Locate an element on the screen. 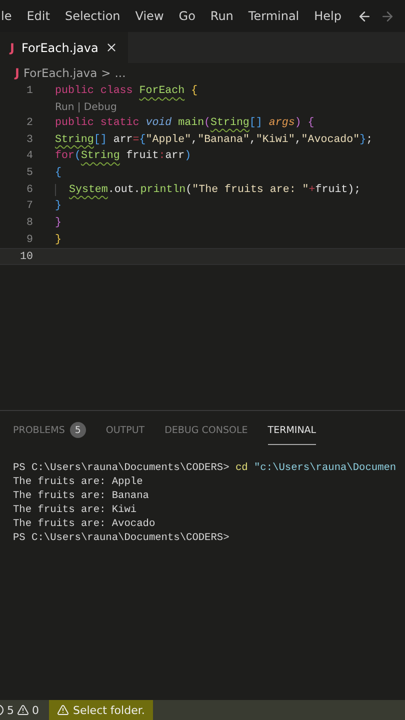 The width and height of the screenshot is (405, 720). terminal-line: The fruits are: Apple is located at coordinates (78, 482).